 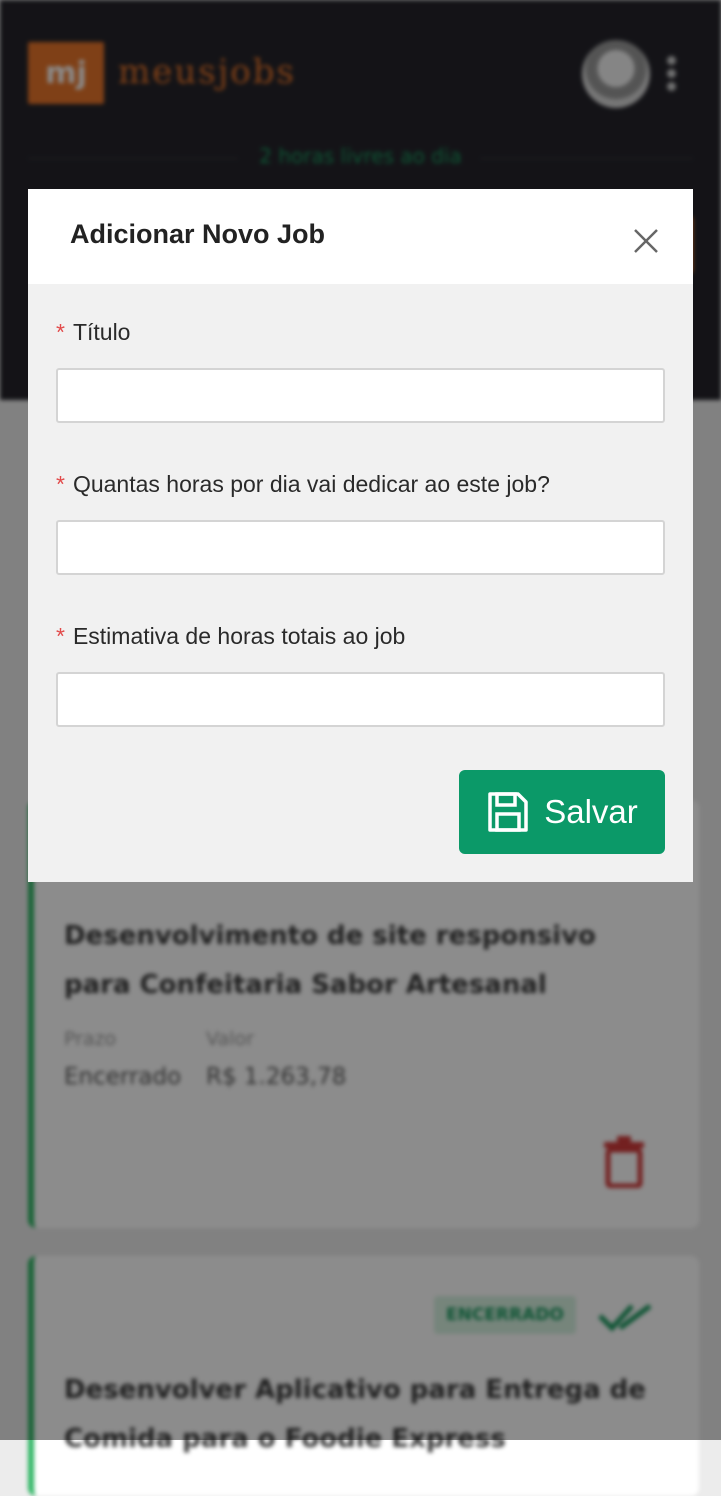 I want to click on floppy-disk-icon, so click(x=508, y=812).